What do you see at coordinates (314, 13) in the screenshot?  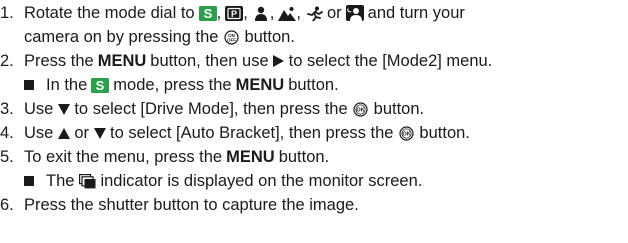 I see `sports-mode-icon` at bounding box center [314, 13].